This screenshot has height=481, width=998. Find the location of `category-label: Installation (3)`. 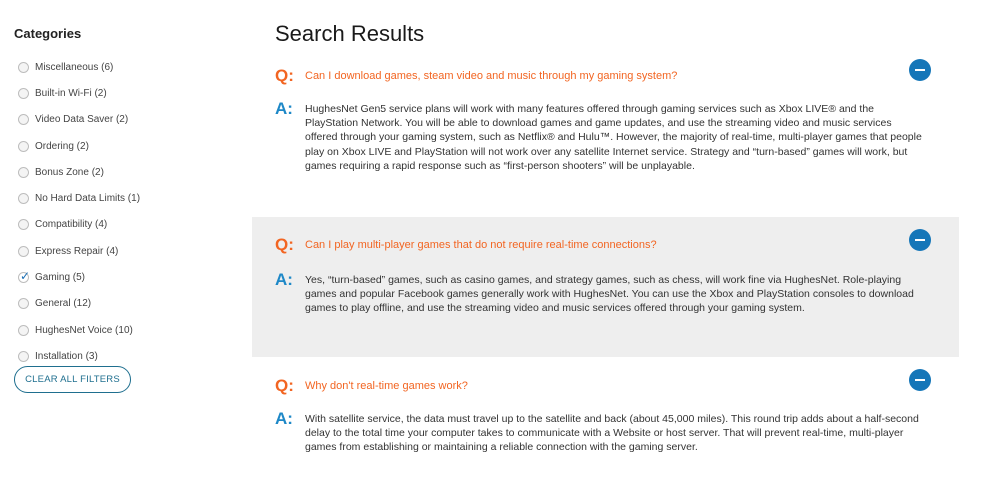

category-label: Installation (3) is located at coordinates (66, 356).